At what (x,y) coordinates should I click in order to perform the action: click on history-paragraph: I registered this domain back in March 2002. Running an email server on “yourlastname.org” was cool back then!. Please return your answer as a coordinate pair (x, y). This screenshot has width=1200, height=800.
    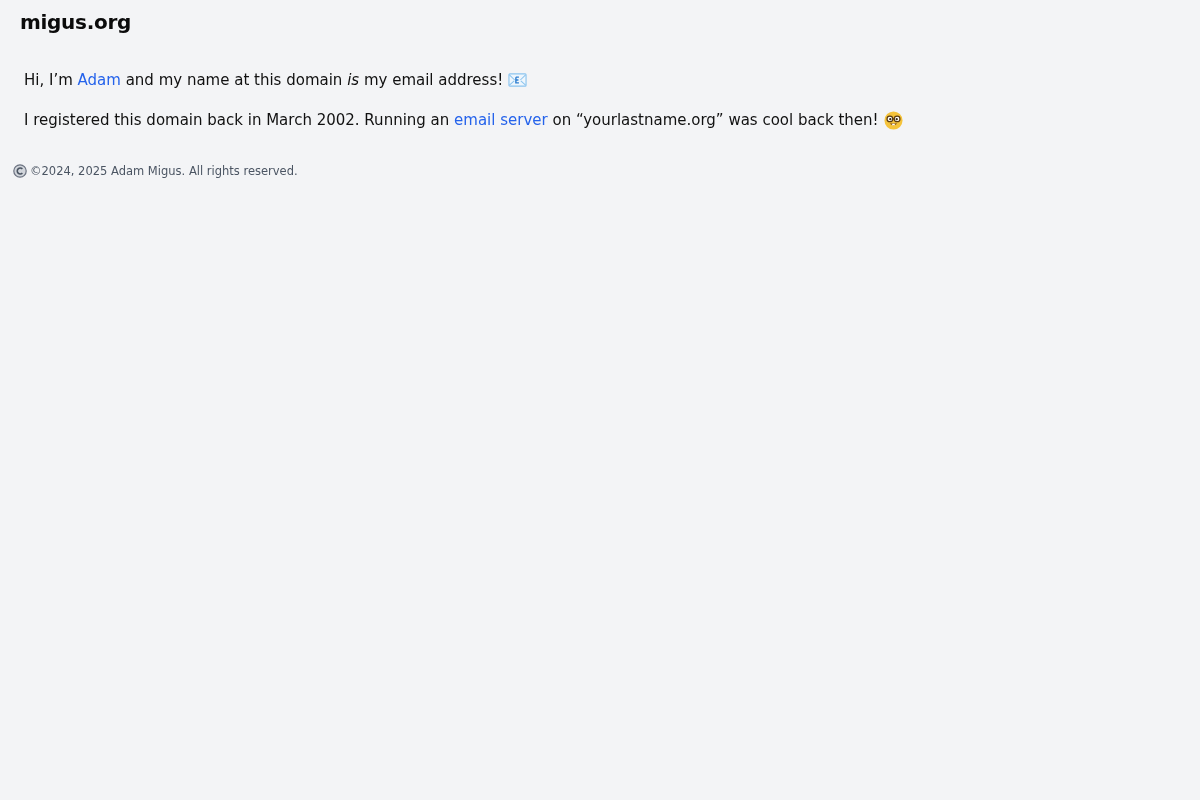
    Looking at the image, I should click on (463, 120).